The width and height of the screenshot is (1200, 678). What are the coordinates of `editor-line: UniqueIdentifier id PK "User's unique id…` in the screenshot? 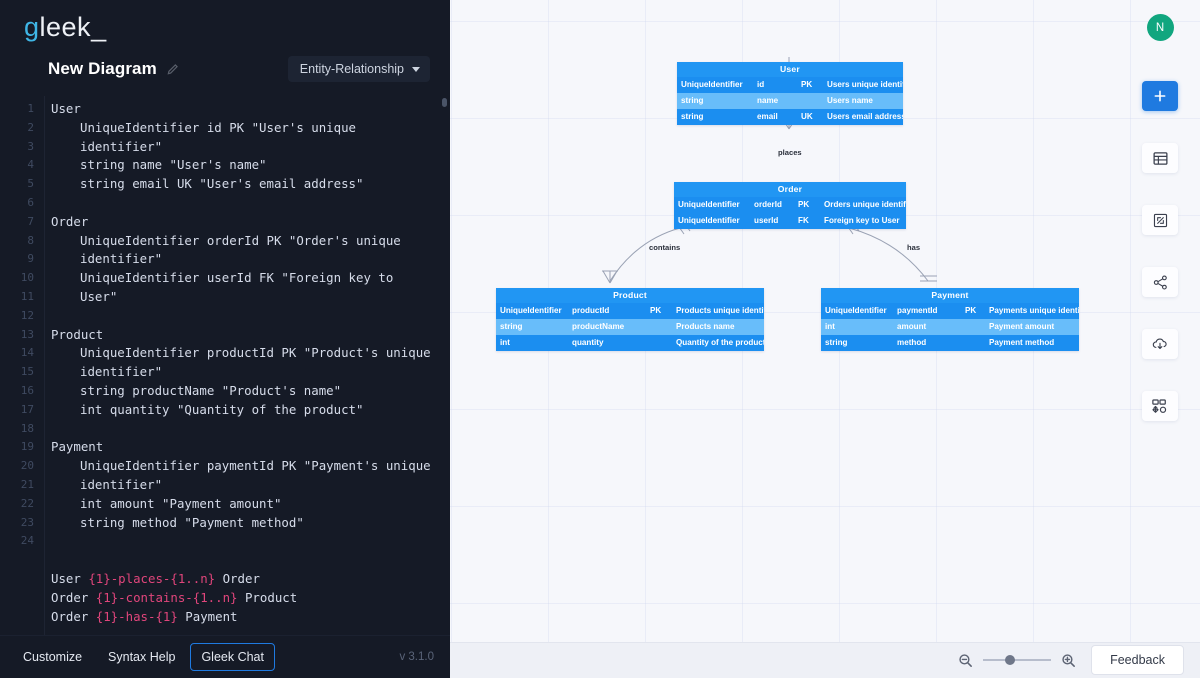 It's located at (222, 136).